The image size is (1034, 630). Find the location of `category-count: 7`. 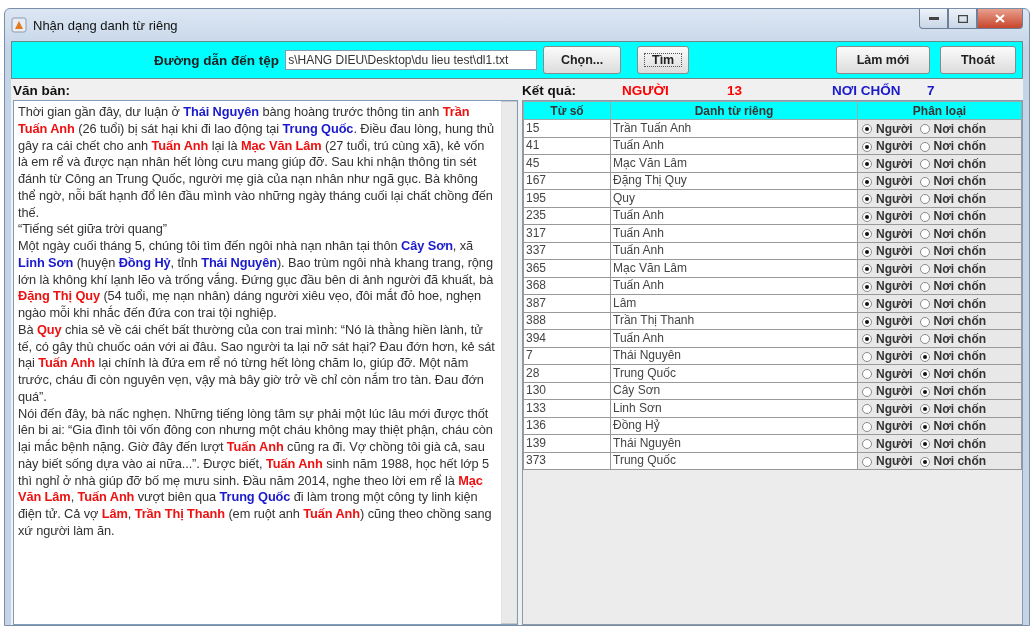

category-count: 7 is located at coordinates (931, 90).